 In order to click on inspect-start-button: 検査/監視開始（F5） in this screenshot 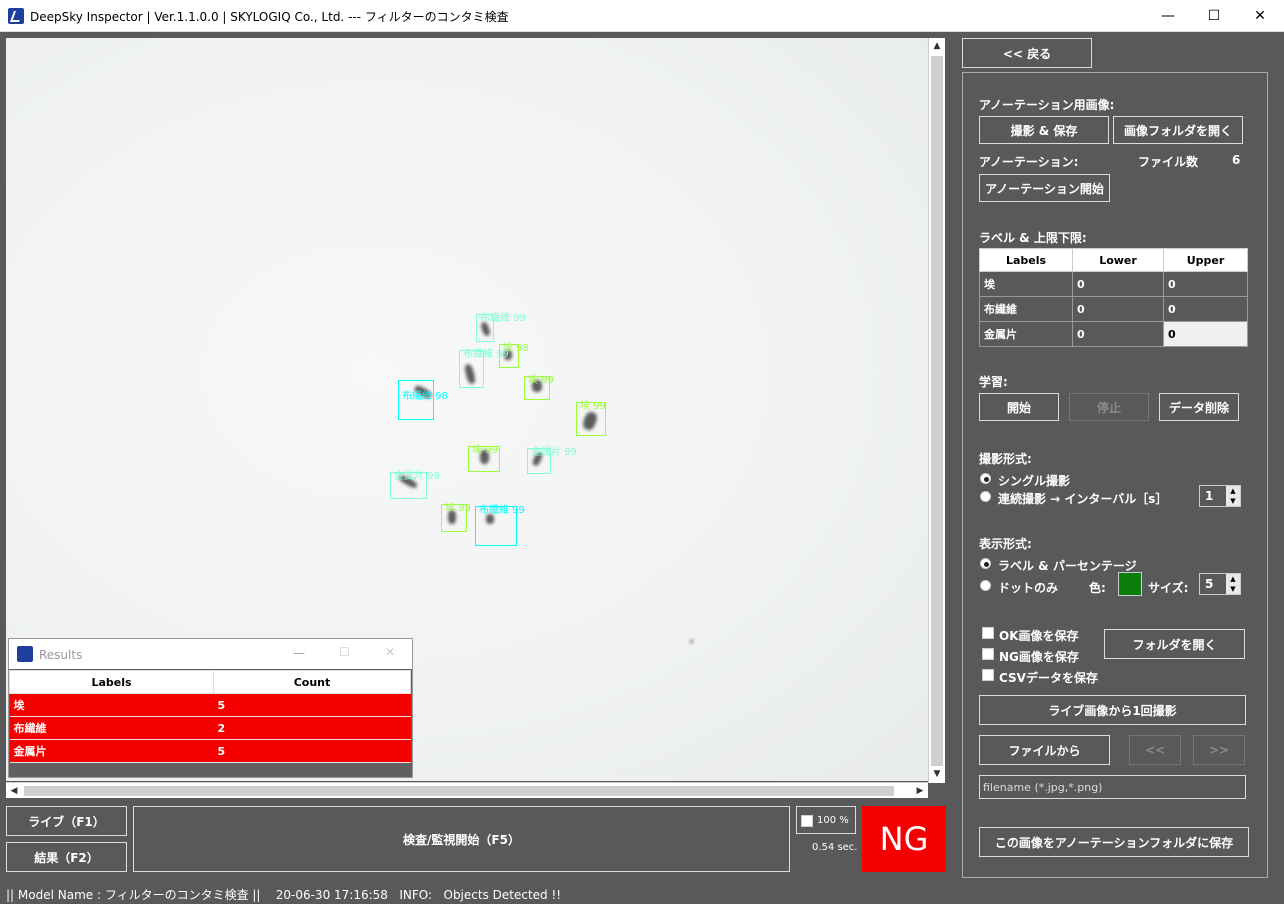, I will do `click(461, 839)`.